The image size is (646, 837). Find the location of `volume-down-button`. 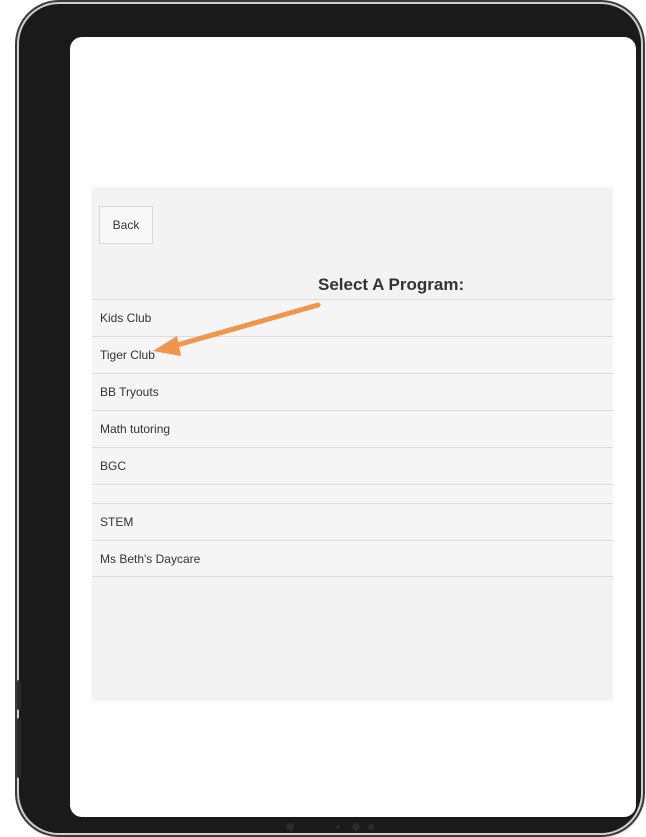

volume-down-button is located at coordinates (19, 748).